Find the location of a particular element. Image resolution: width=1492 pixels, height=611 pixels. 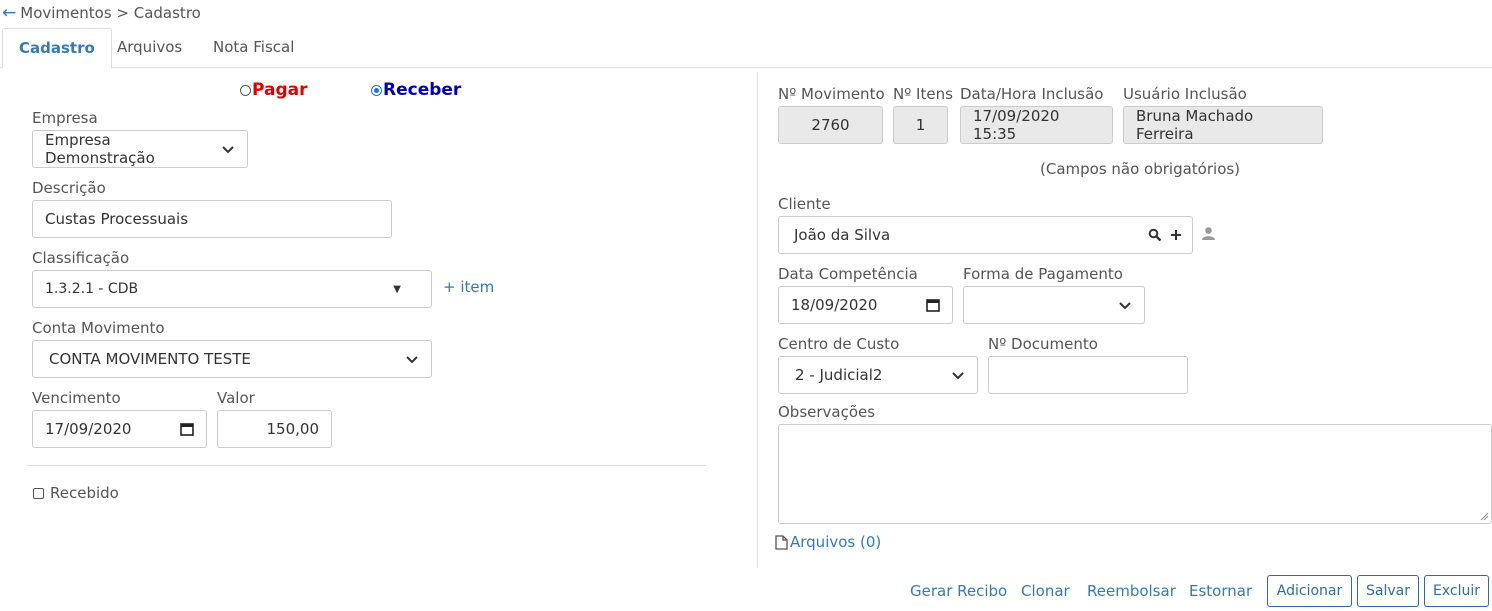

vencimento-label: Vencimento is located at coordinates (76, 398).